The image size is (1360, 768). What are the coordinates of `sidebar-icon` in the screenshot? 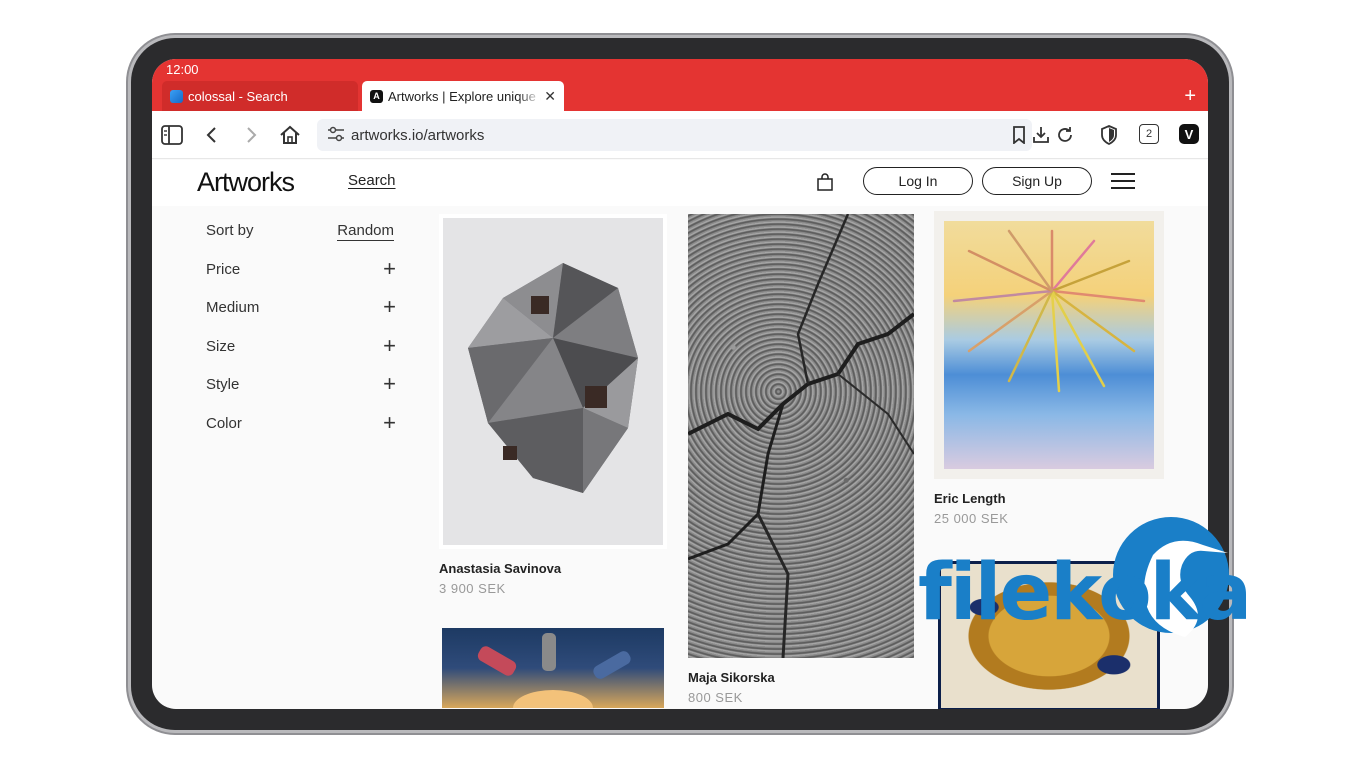 It's located at (172, 135).